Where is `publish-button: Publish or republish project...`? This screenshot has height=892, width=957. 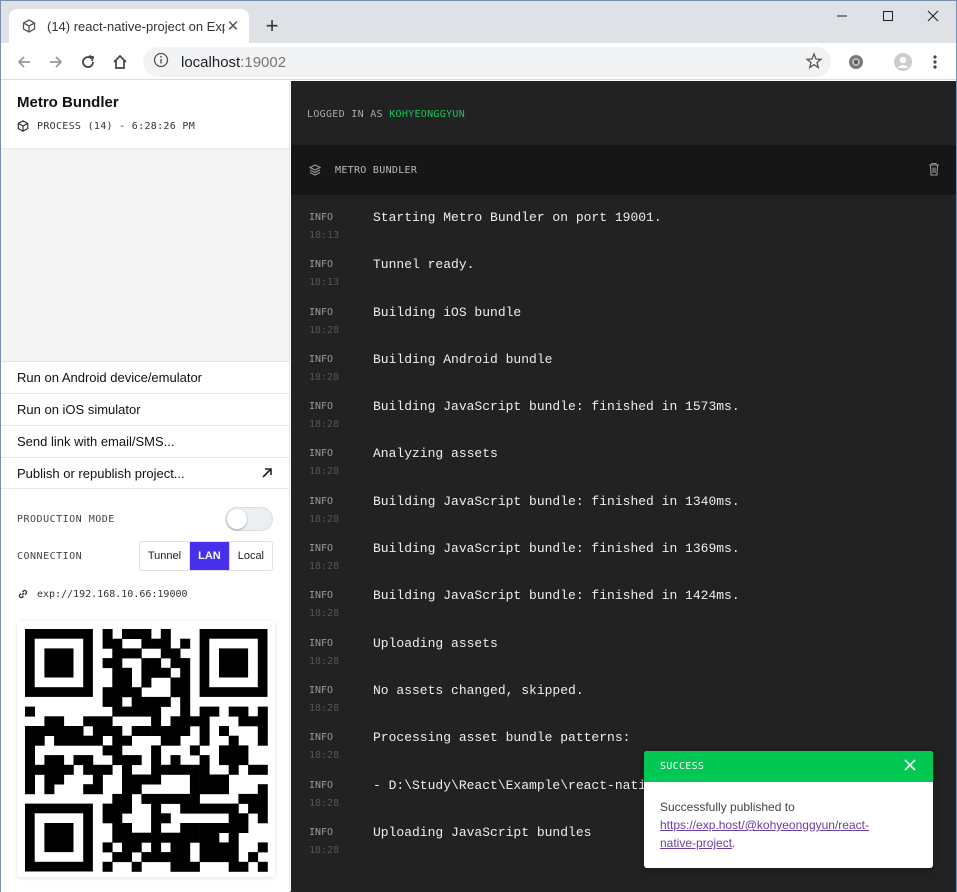
publish-button: Publish or republish project... is located at coordinates (145, 473).